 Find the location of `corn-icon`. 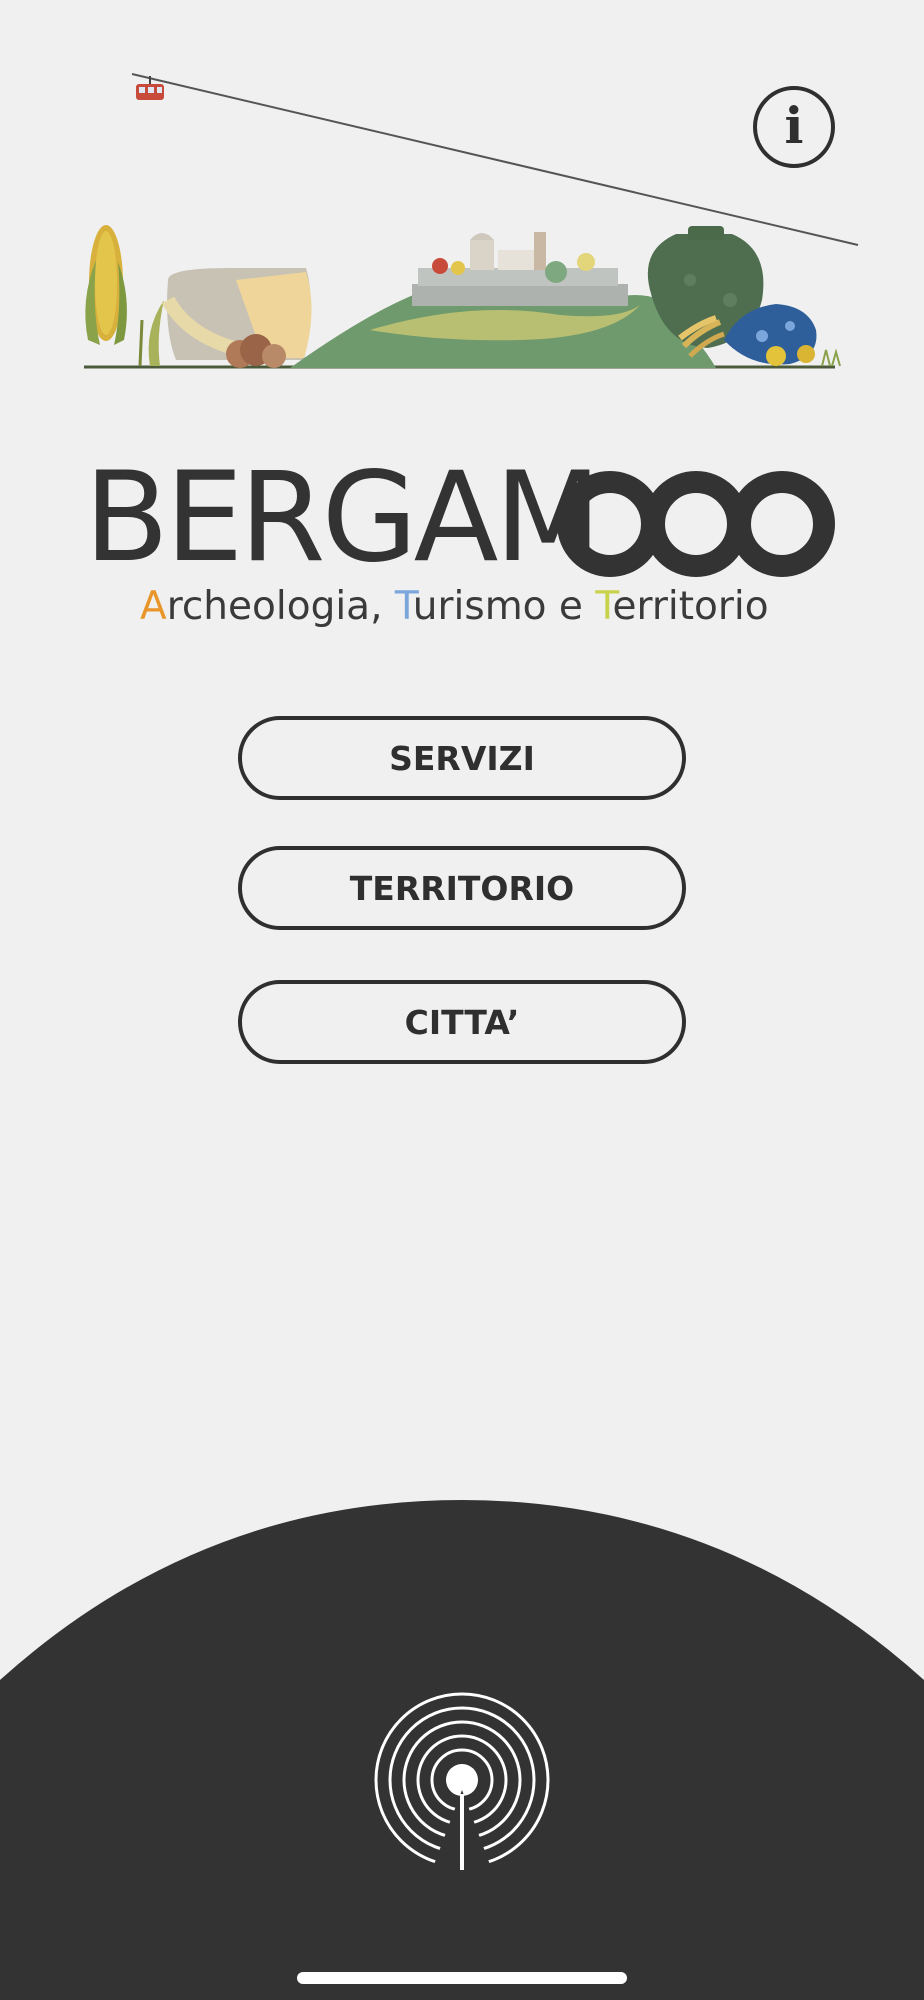

corn-icon is located at coordinates (124, 296).